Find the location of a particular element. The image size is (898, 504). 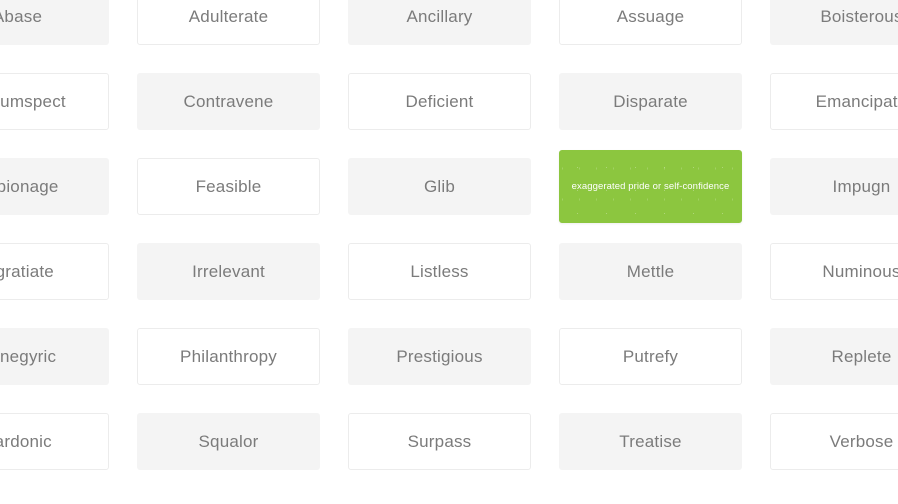

card-cell: Glib is located at coordinates (439, 186).